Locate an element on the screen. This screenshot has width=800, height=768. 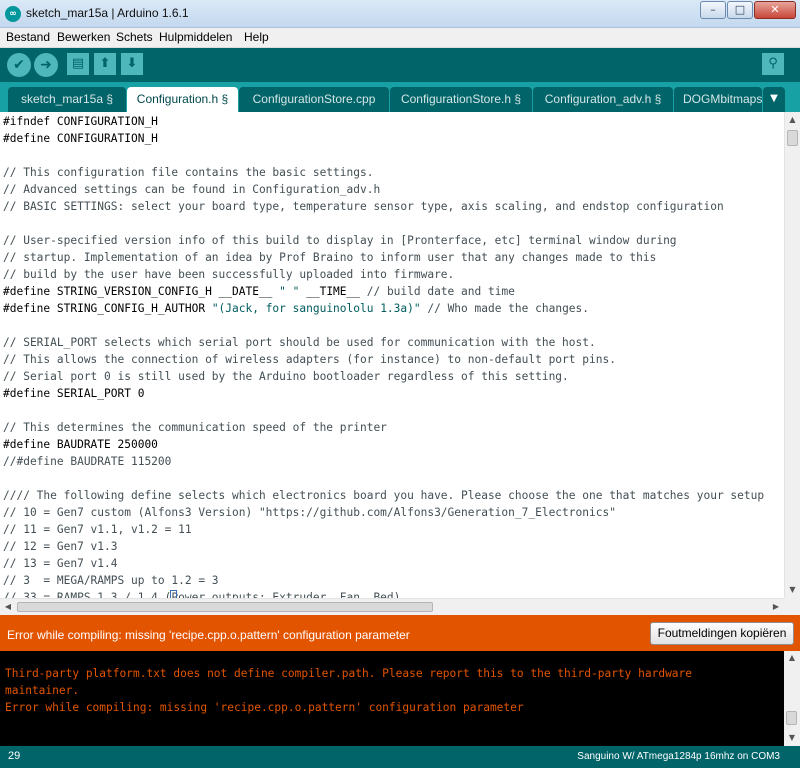
code-line: #define CONFIGURATION_H is located at coordinates (80, 138).